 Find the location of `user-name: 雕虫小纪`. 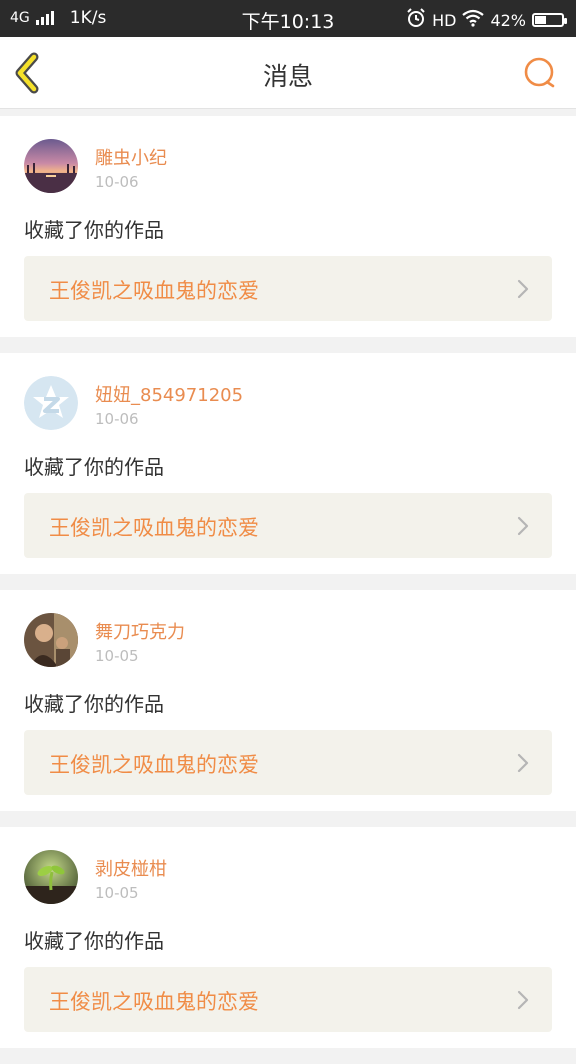

user-name: 雕虫小纪 is located at coordinates (131, 157).